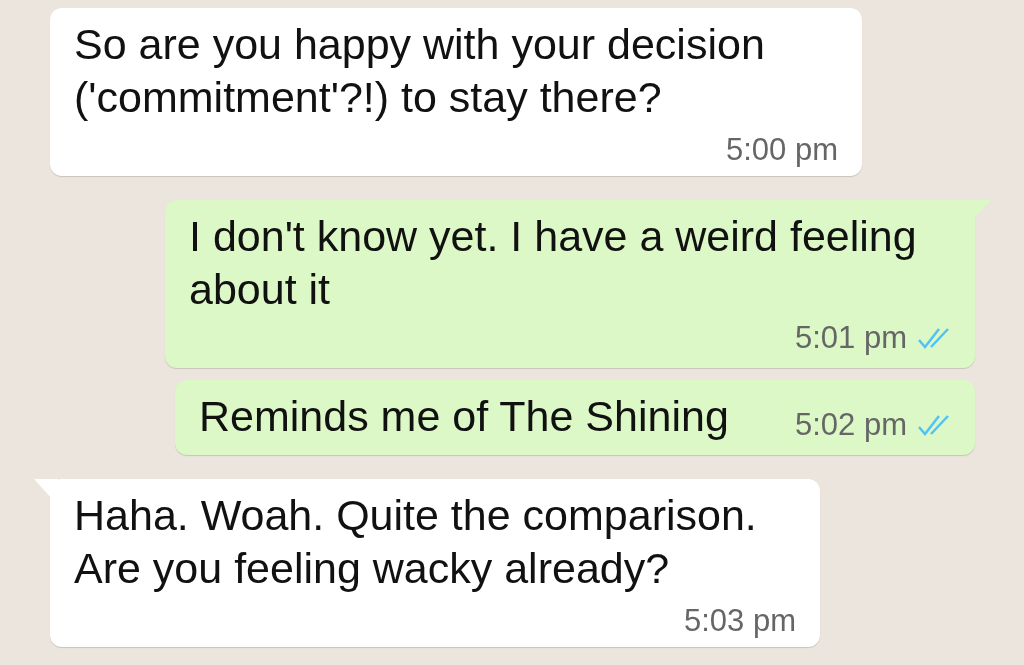 This screenshot has height=665, width=1024. I want to click on message-time: 5:02 pm, so click(851, 425).